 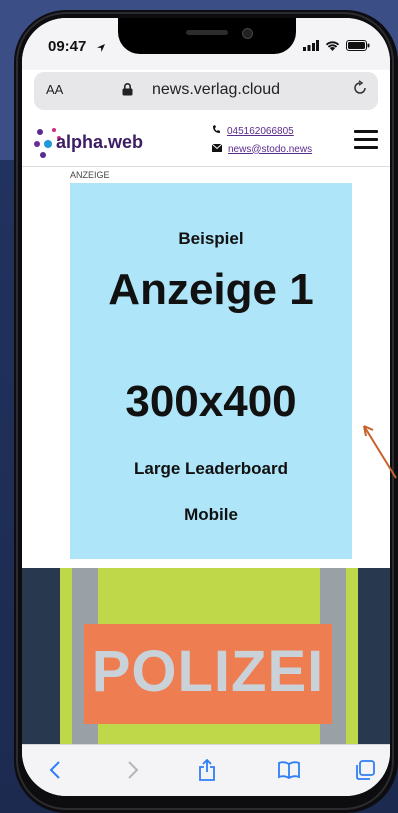 What do you see at coordinates (101, 49) in the screenshot?
I see `location-icon` at bounding box center [101, 49].